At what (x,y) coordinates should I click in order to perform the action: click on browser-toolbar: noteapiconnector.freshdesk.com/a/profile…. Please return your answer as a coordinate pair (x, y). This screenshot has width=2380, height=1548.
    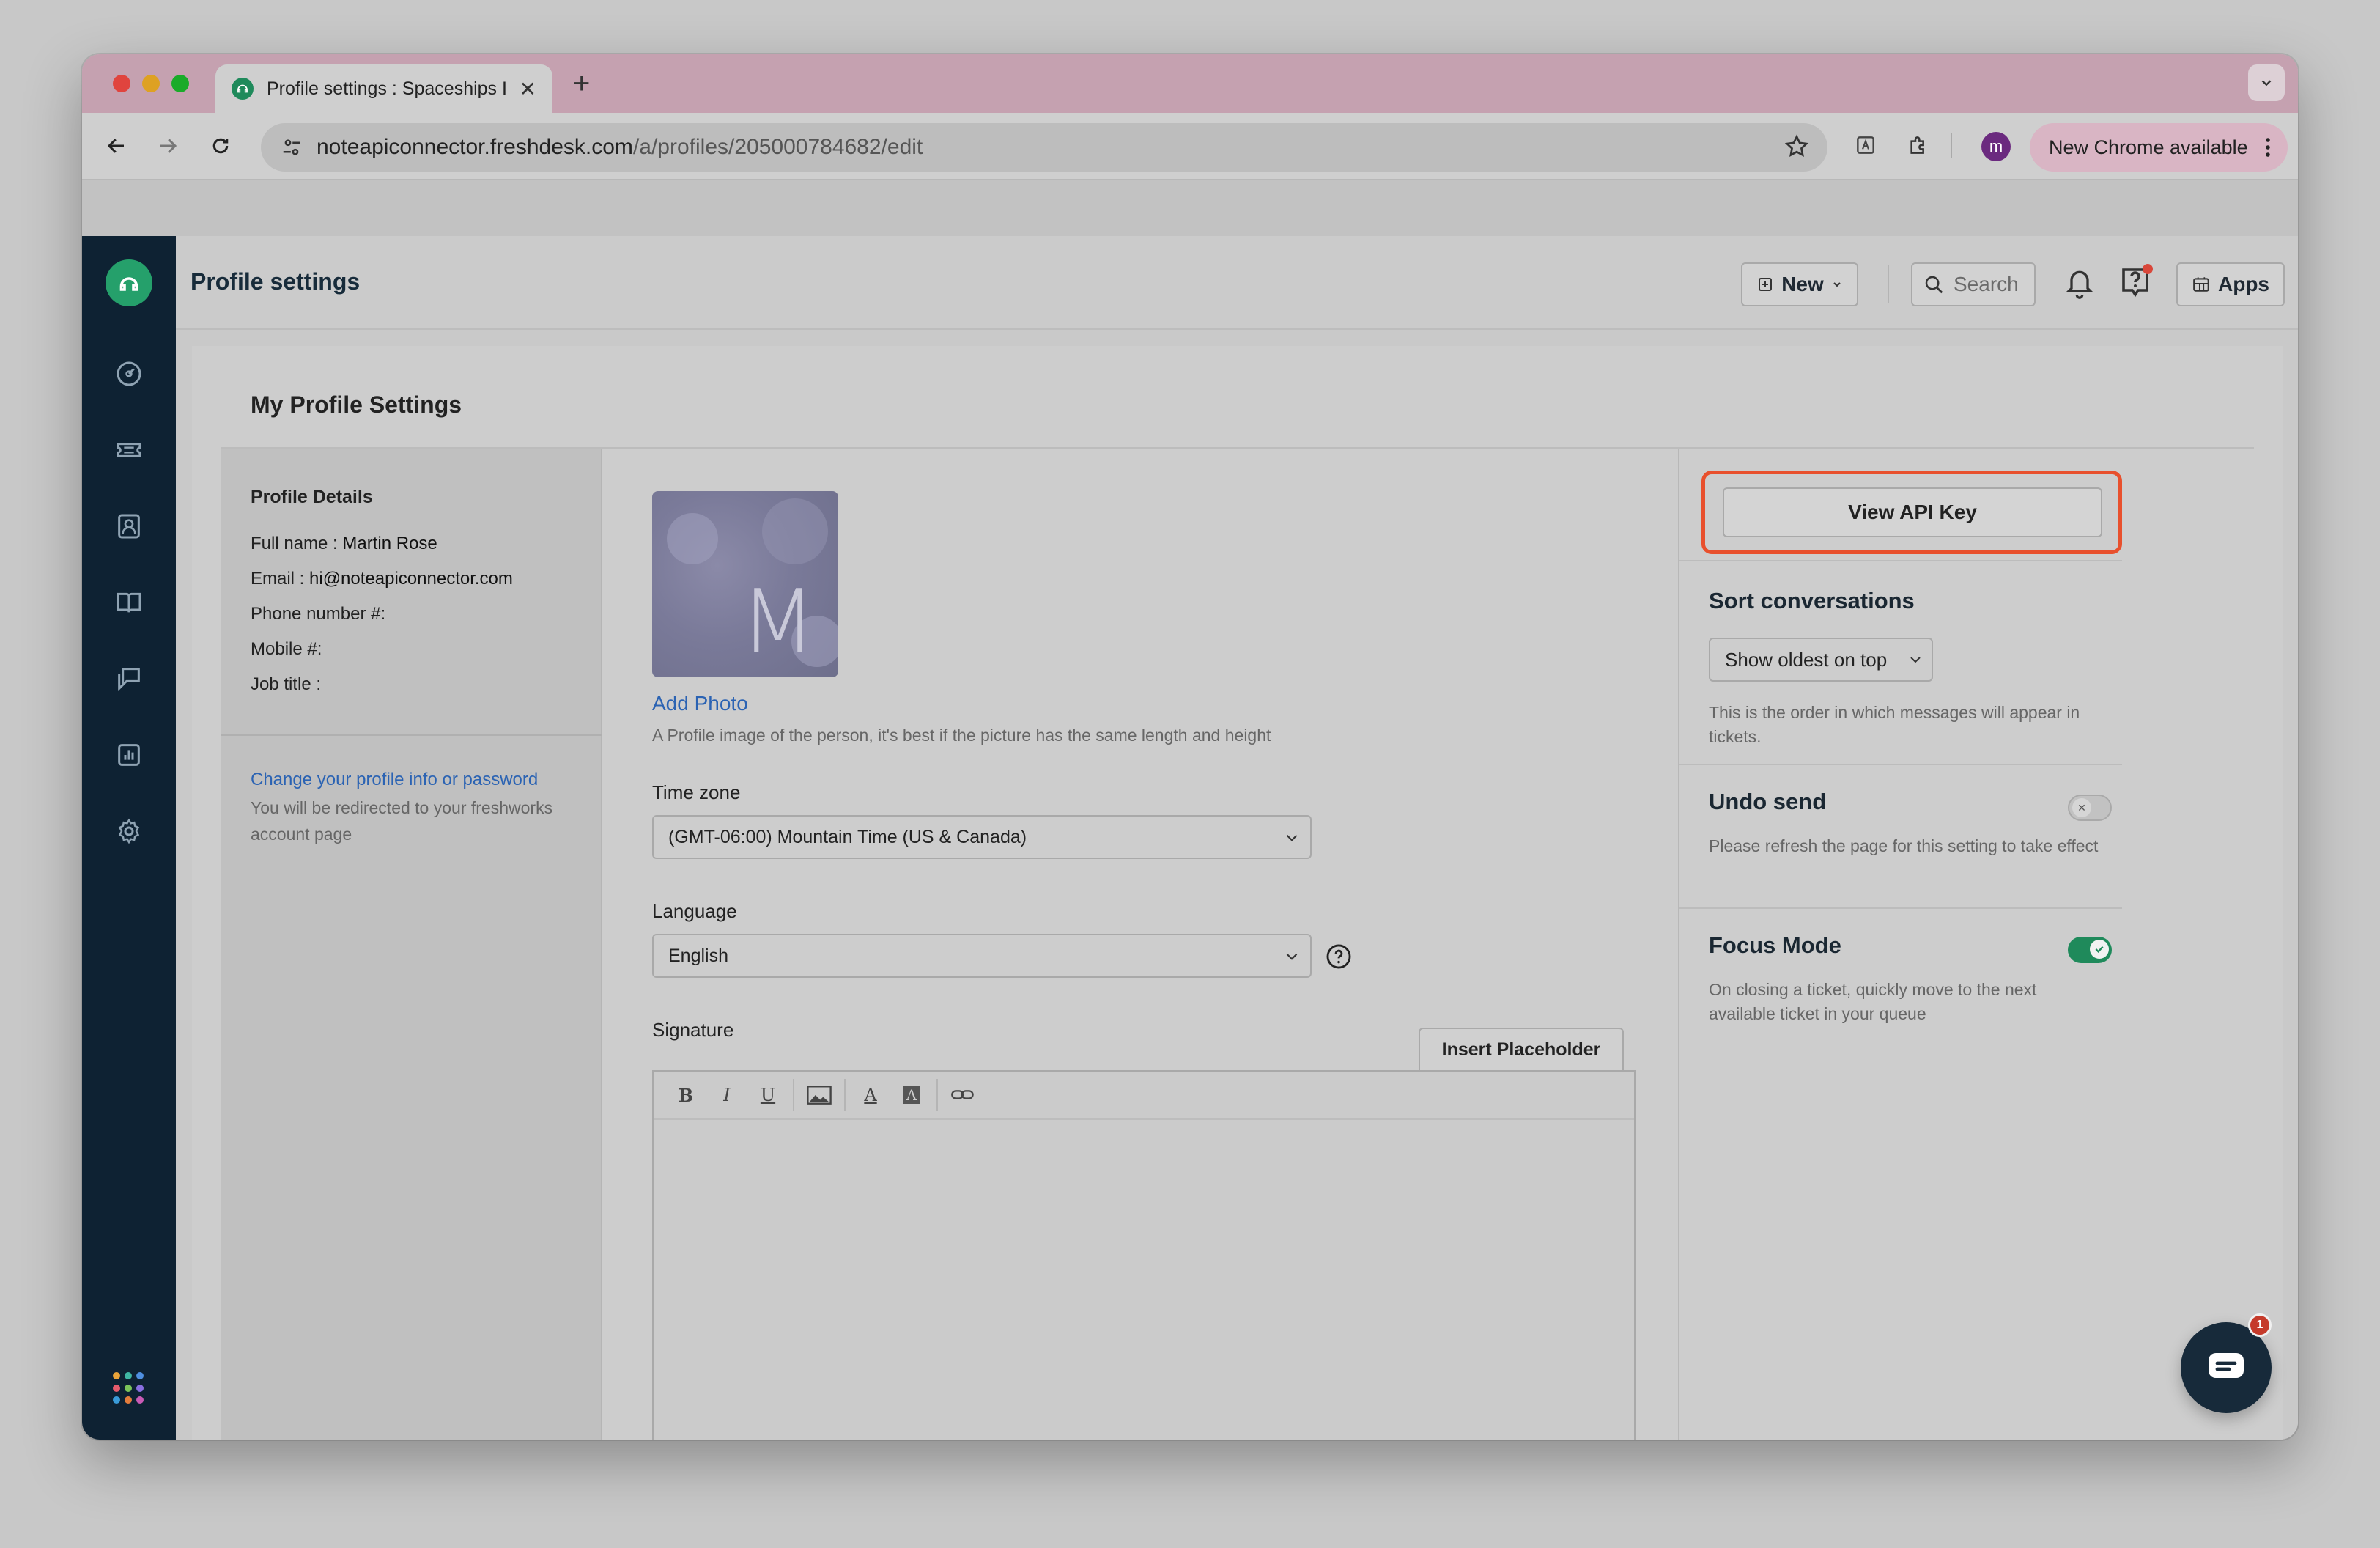
    Looking at the image, I should click on (1190, 146).